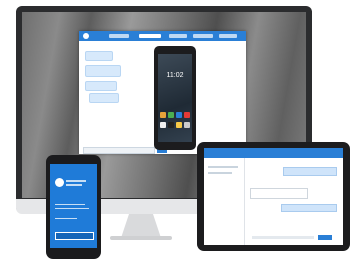 The width and height of the screenshot is (354, 268). What do you see at coordinates (74, 185) in the screenshot?
I see `phone-app-subtitle-line` at bounding box center [74, 185].